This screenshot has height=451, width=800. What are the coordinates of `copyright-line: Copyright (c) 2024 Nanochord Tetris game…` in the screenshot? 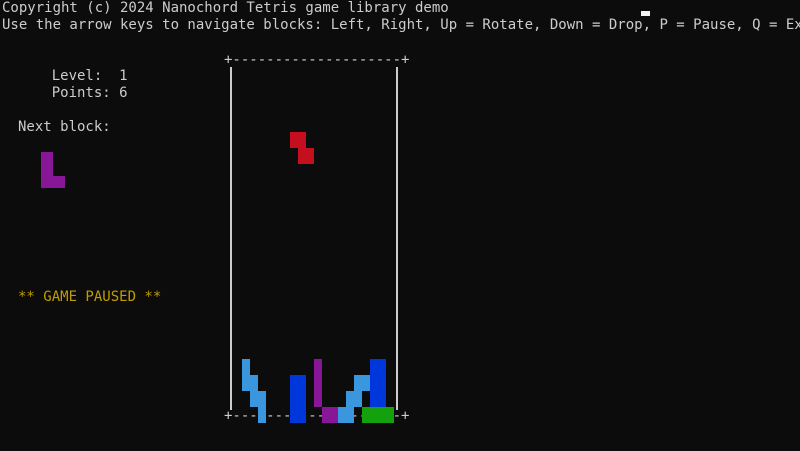 It's located at (225, 8).